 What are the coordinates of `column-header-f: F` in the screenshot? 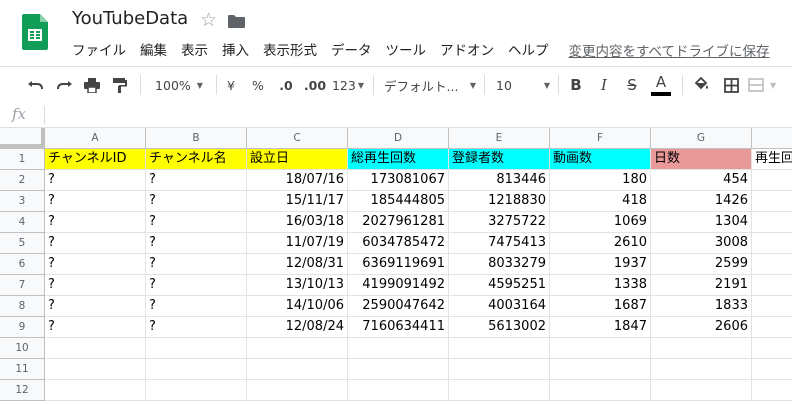 It's located at (600, 138).